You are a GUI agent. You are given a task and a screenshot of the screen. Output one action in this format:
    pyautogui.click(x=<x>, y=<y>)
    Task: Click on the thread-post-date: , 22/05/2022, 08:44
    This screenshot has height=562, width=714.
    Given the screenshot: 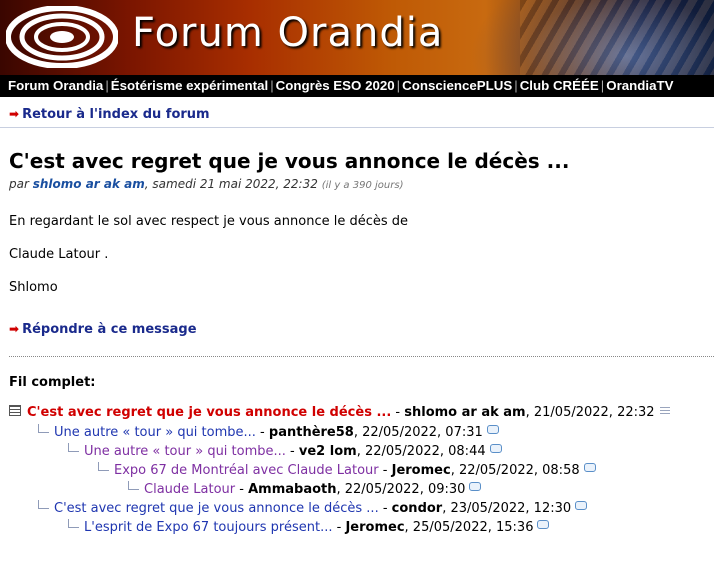 What is the action you would take?
    pyautogui.click(x=421, y=451)
    